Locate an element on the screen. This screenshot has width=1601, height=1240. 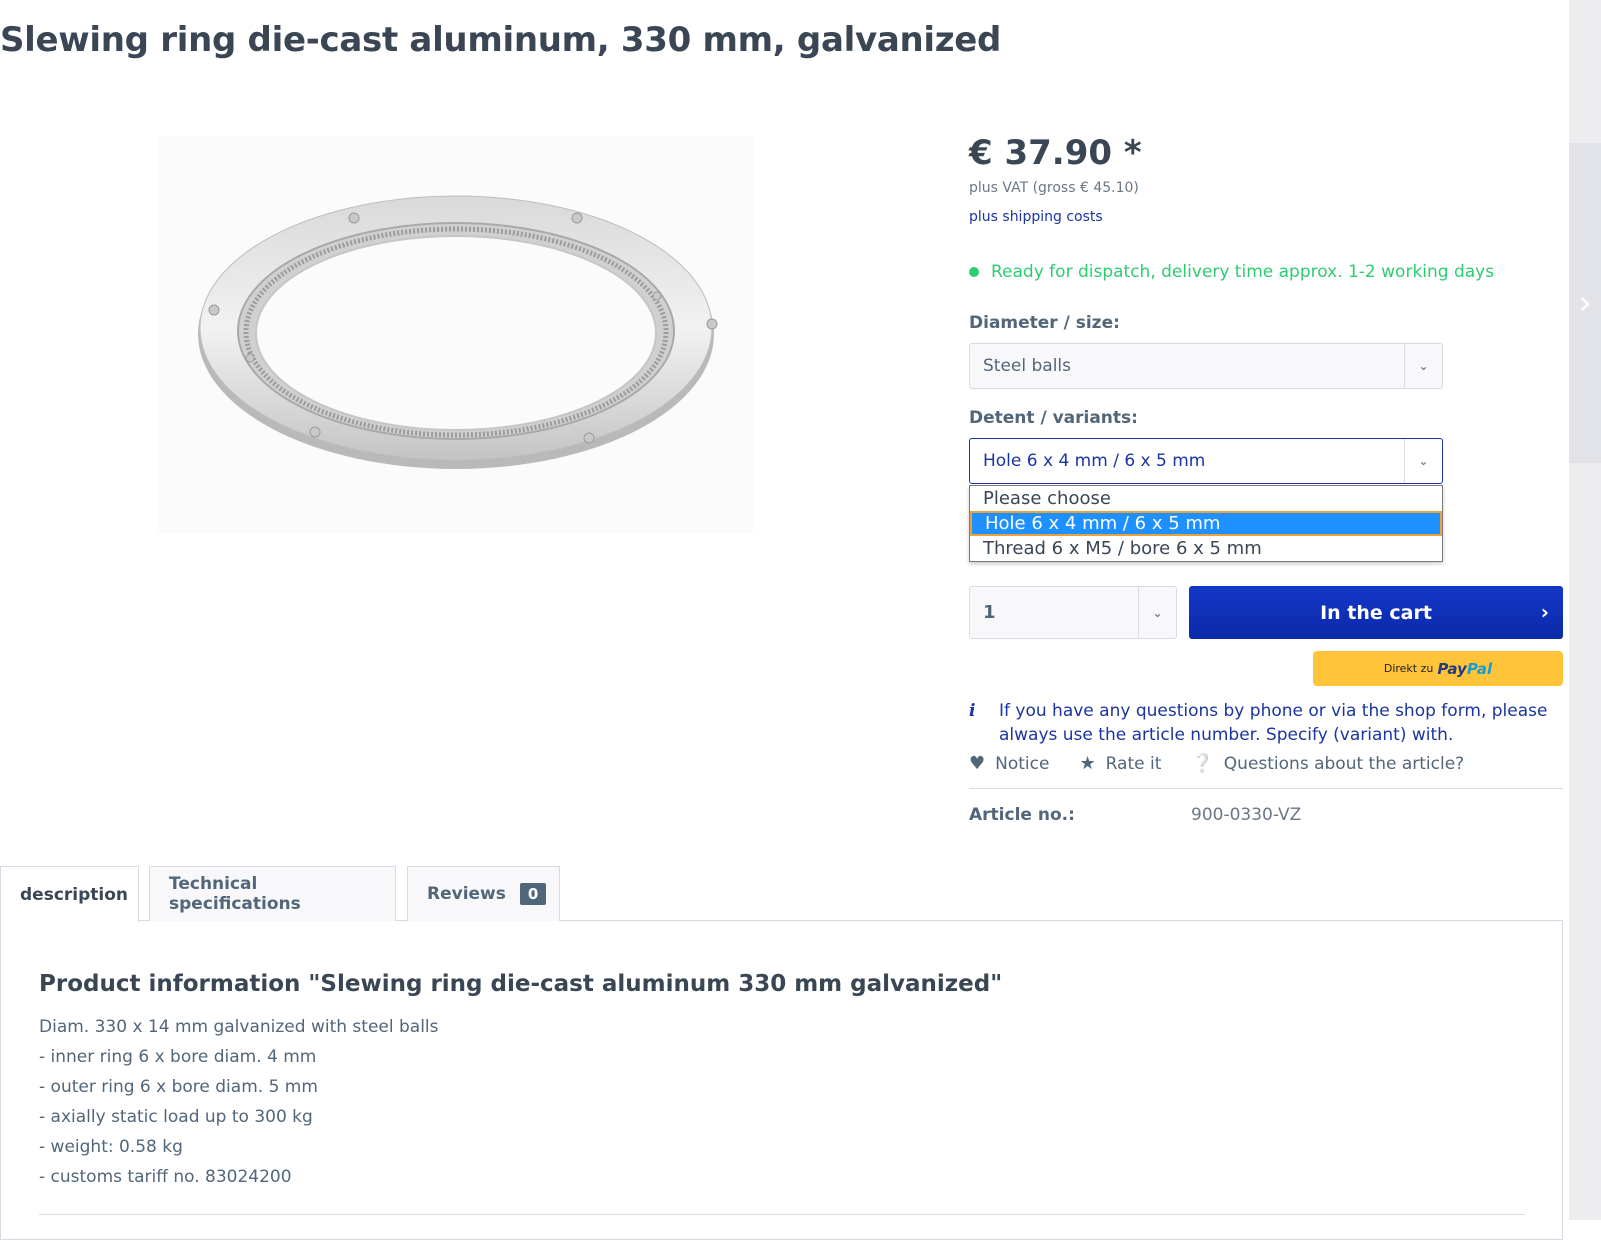
questions-label: Questions about the article? is located at coordinates (1344, 763).